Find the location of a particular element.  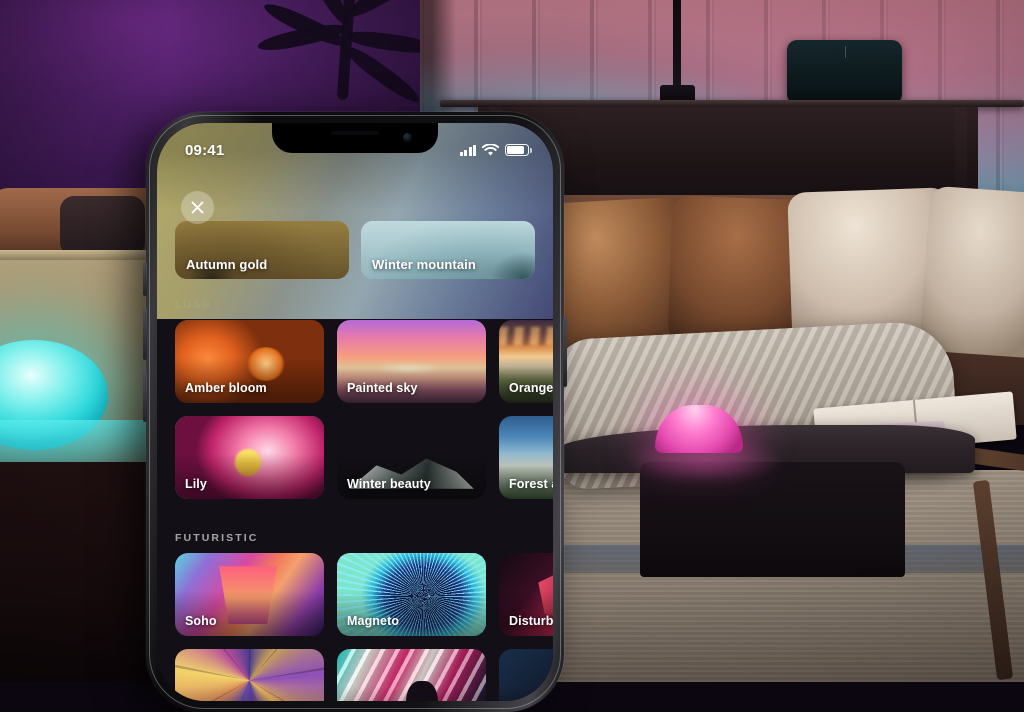

pinned-scene-card: Autumn gold is located at coordinates (262, 250).